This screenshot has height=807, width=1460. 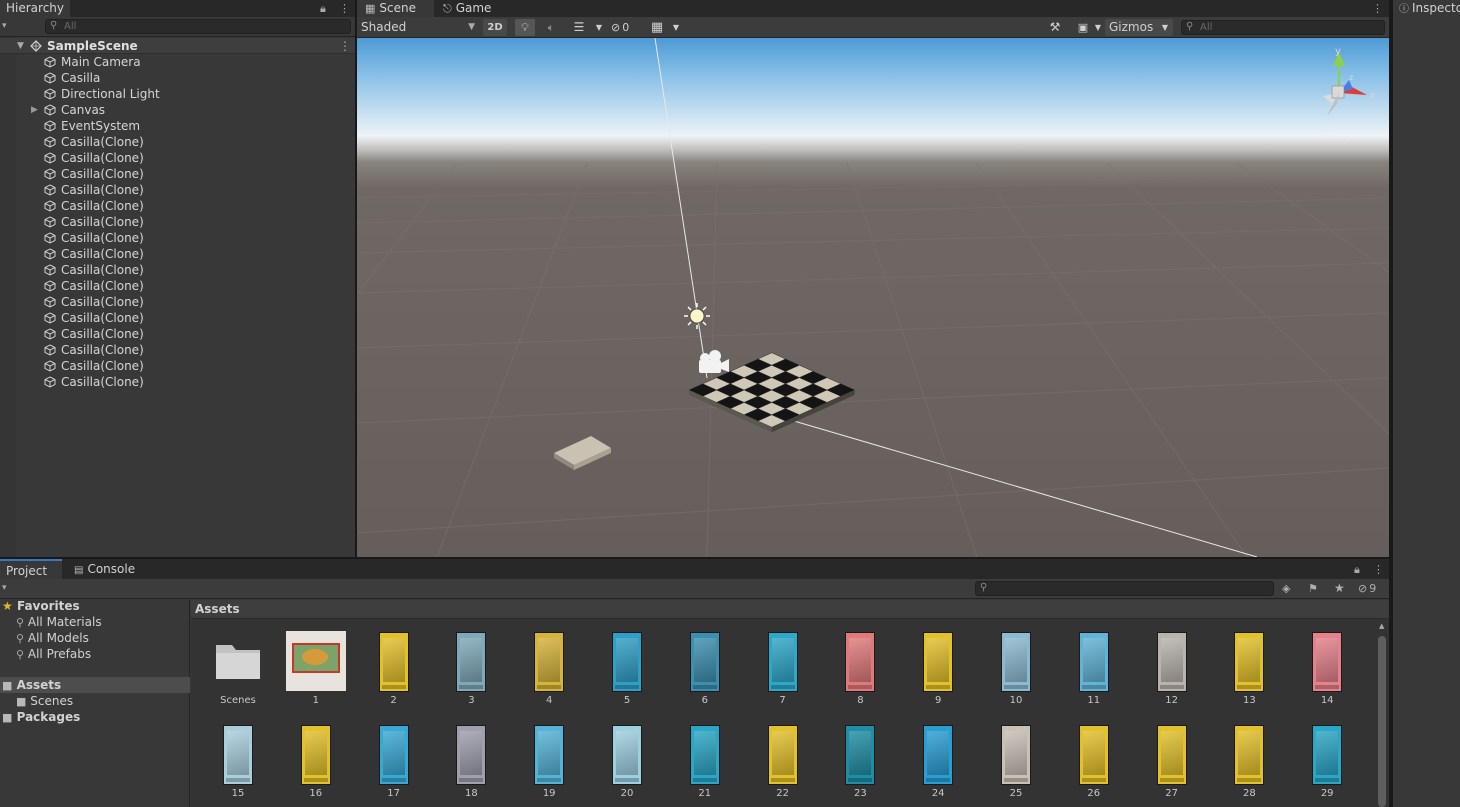 I want to click on hierarchy-search-input: ⚲ All, so click(x=198, y=26).